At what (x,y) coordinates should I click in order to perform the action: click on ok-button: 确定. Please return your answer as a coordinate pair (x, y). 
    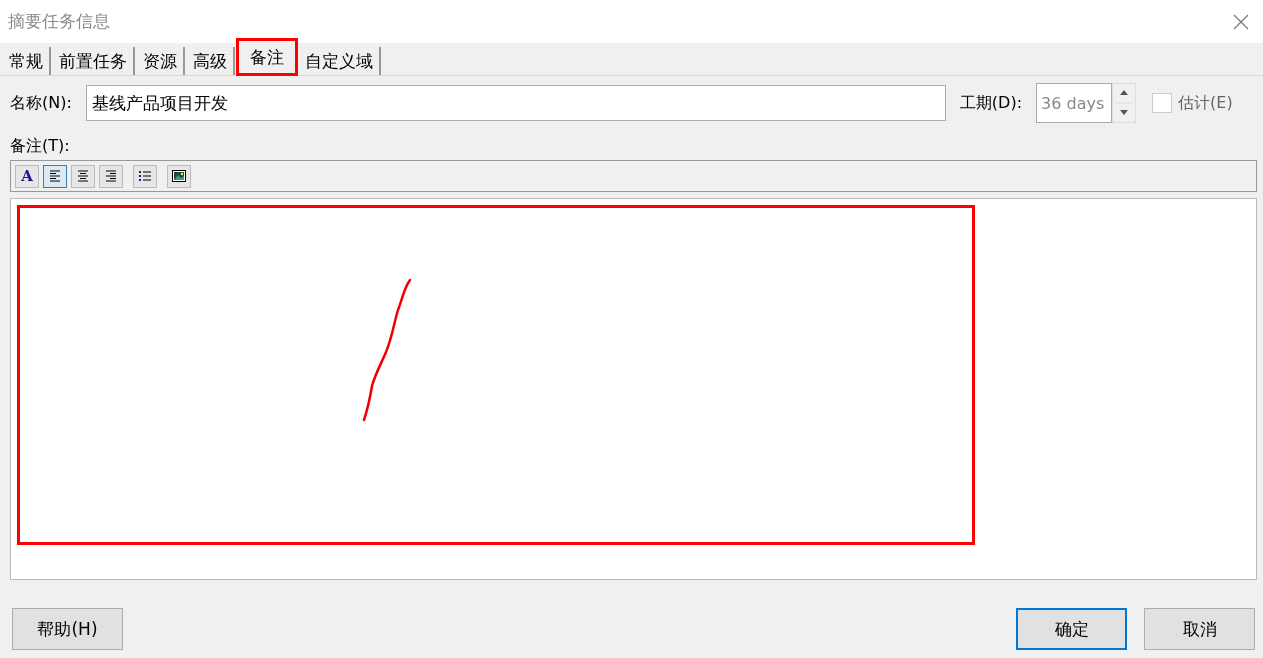
    Looking at the image, I should click on (1071, 629).